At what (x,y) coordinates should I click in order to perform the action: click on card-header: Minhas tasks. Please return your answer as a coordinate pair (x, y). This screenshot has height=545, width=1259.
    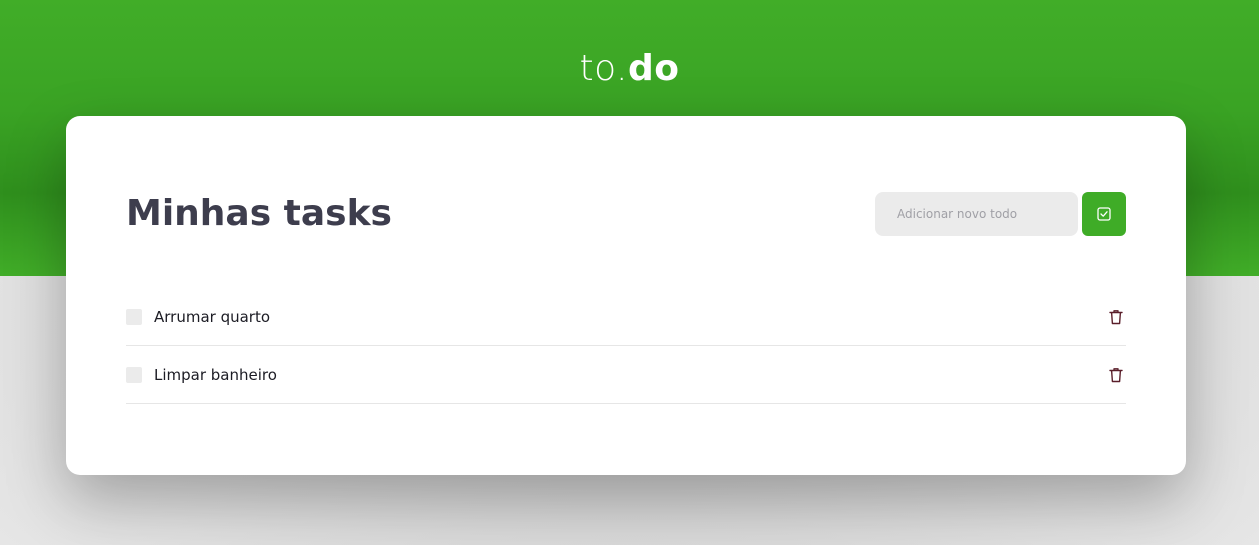
    Looking at the image, I should click on (626, 214).